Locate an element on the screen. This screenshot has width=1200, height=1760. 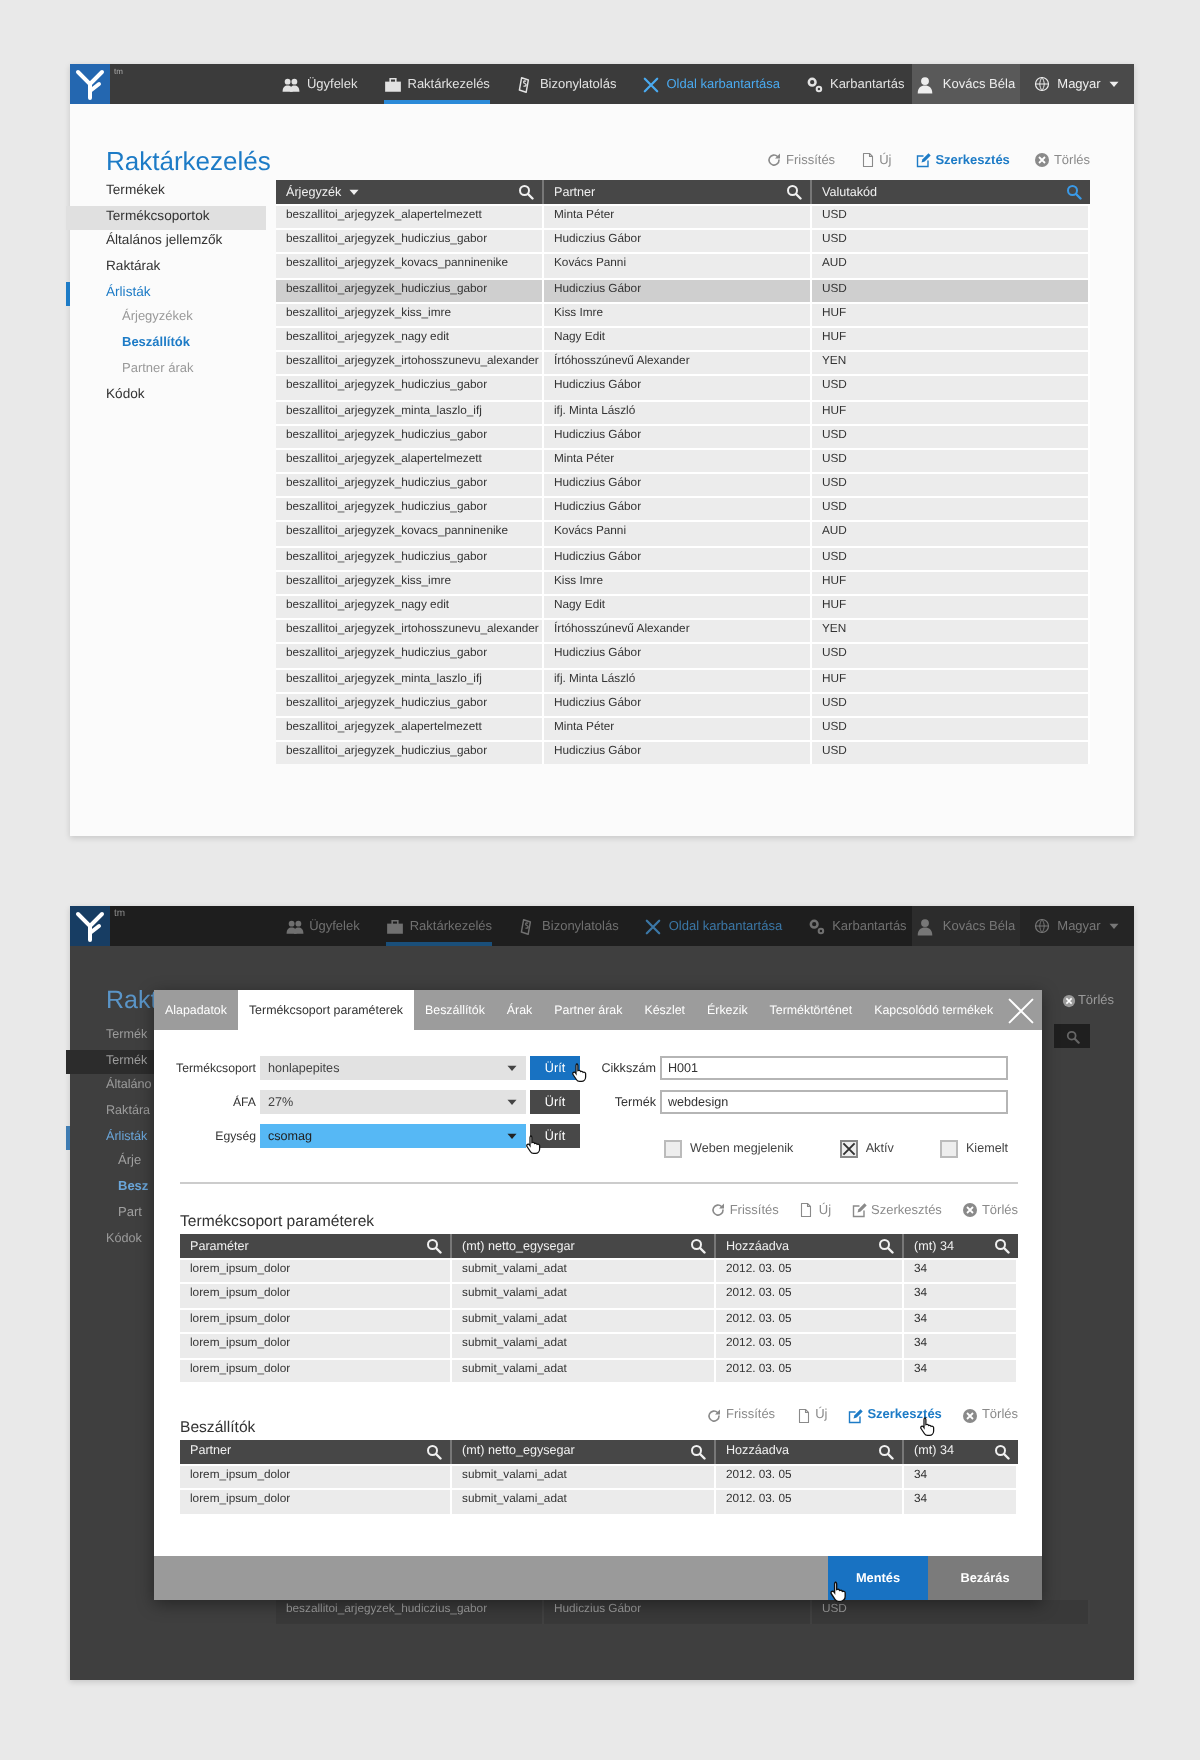
page-title: Raktárkezelés is located at coordinates (188, 160).